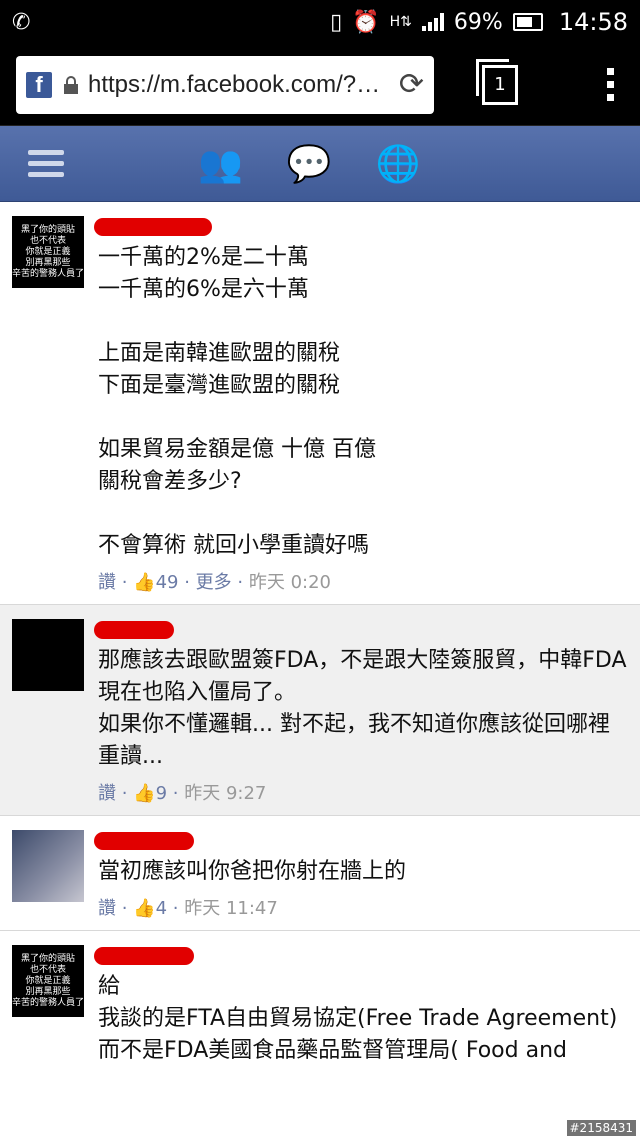  Describe the element at coordinates (497, 81) in the screenshot. I see `tabs-button: 1` at that location.